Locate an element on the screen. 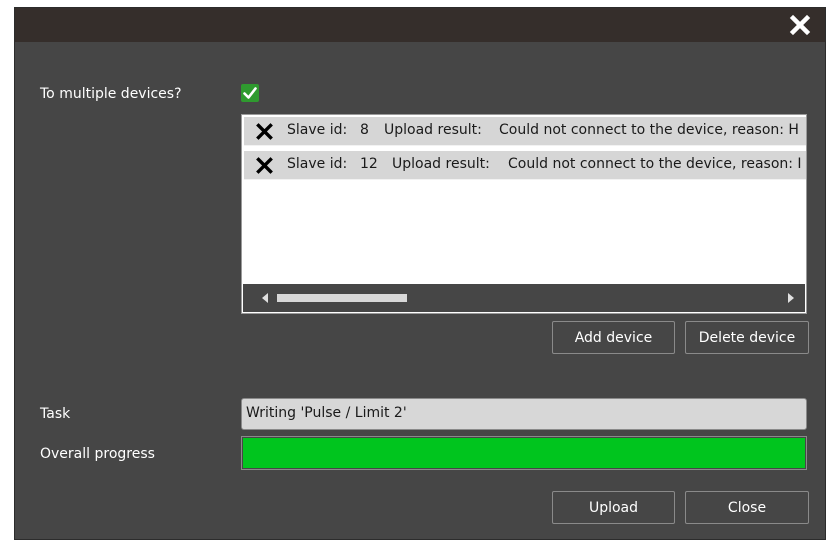 The width and height of the screenshot is (829, 547). overall-progress-label: Overall progress is located at coordinates (97, 454).